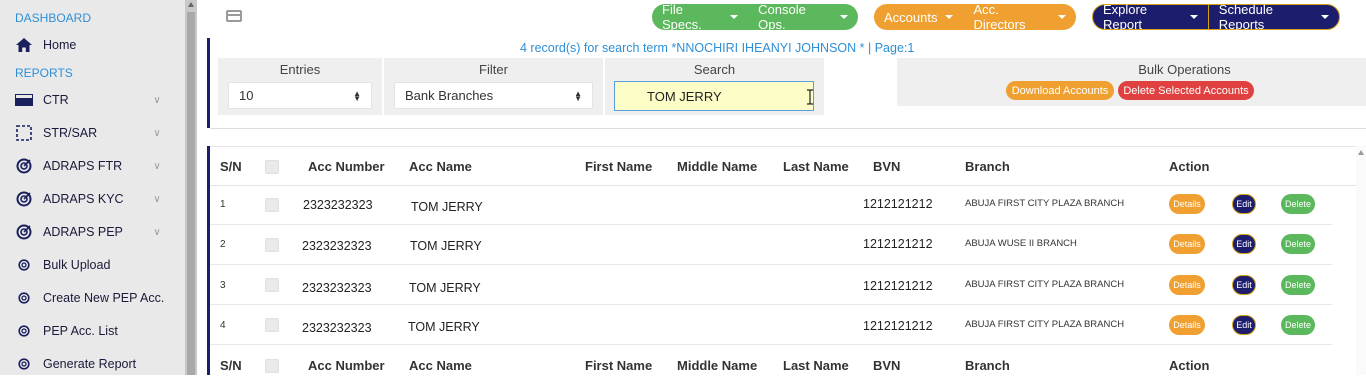  What do you see at coordinates (24, 133) in the screenshot?
I see `dashed-box-icon` at bounding box center [24, 133].